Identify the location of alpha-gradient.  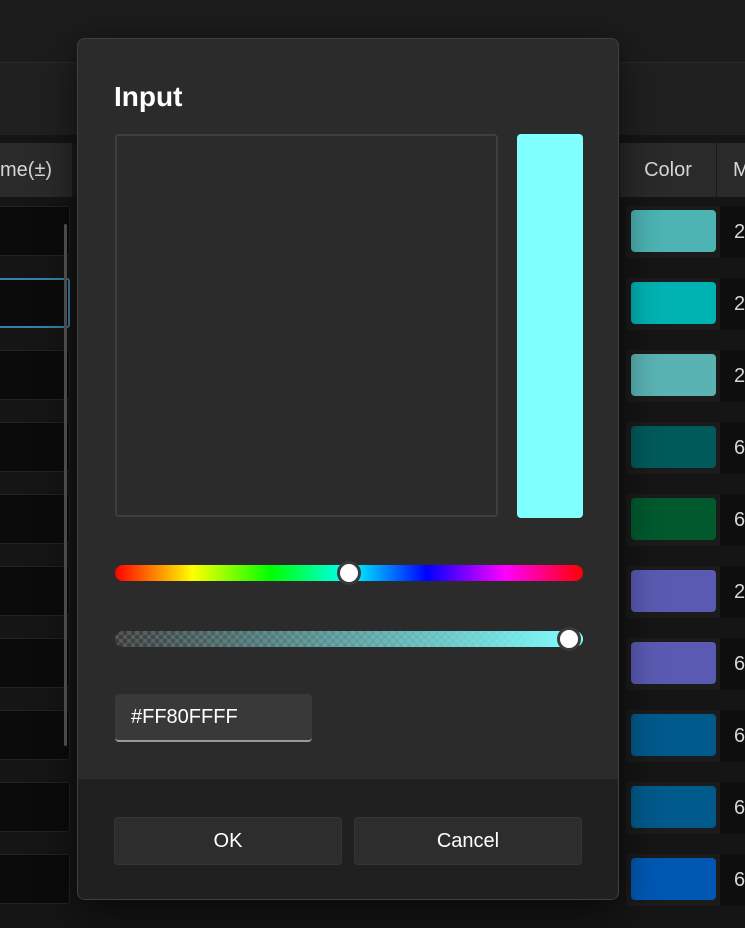
(349, 639).